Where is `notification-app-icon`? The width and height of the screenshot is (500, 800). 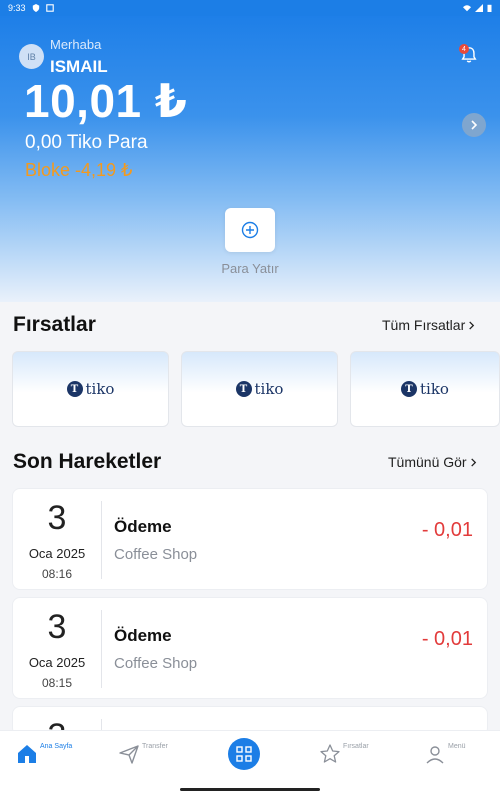
notification-app-icon is located at coordinates (49, 8).